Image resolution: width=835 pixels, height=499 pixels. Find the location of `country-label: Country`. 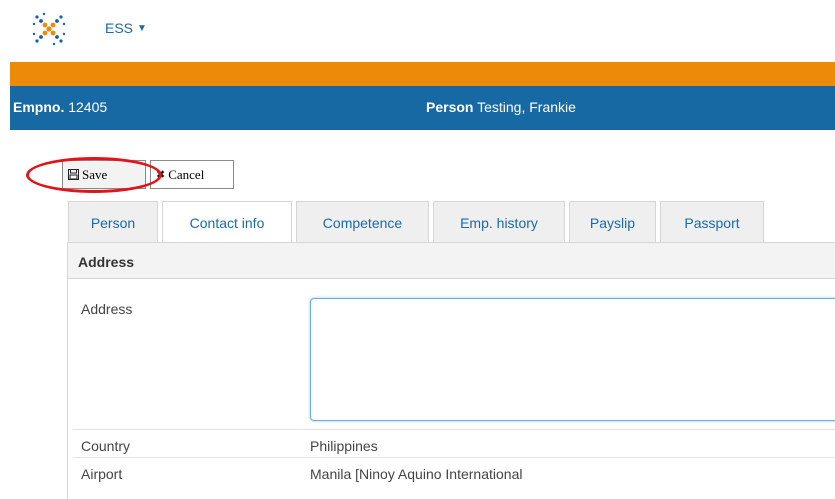

country-label: Country is located at coordinates (106, 446).